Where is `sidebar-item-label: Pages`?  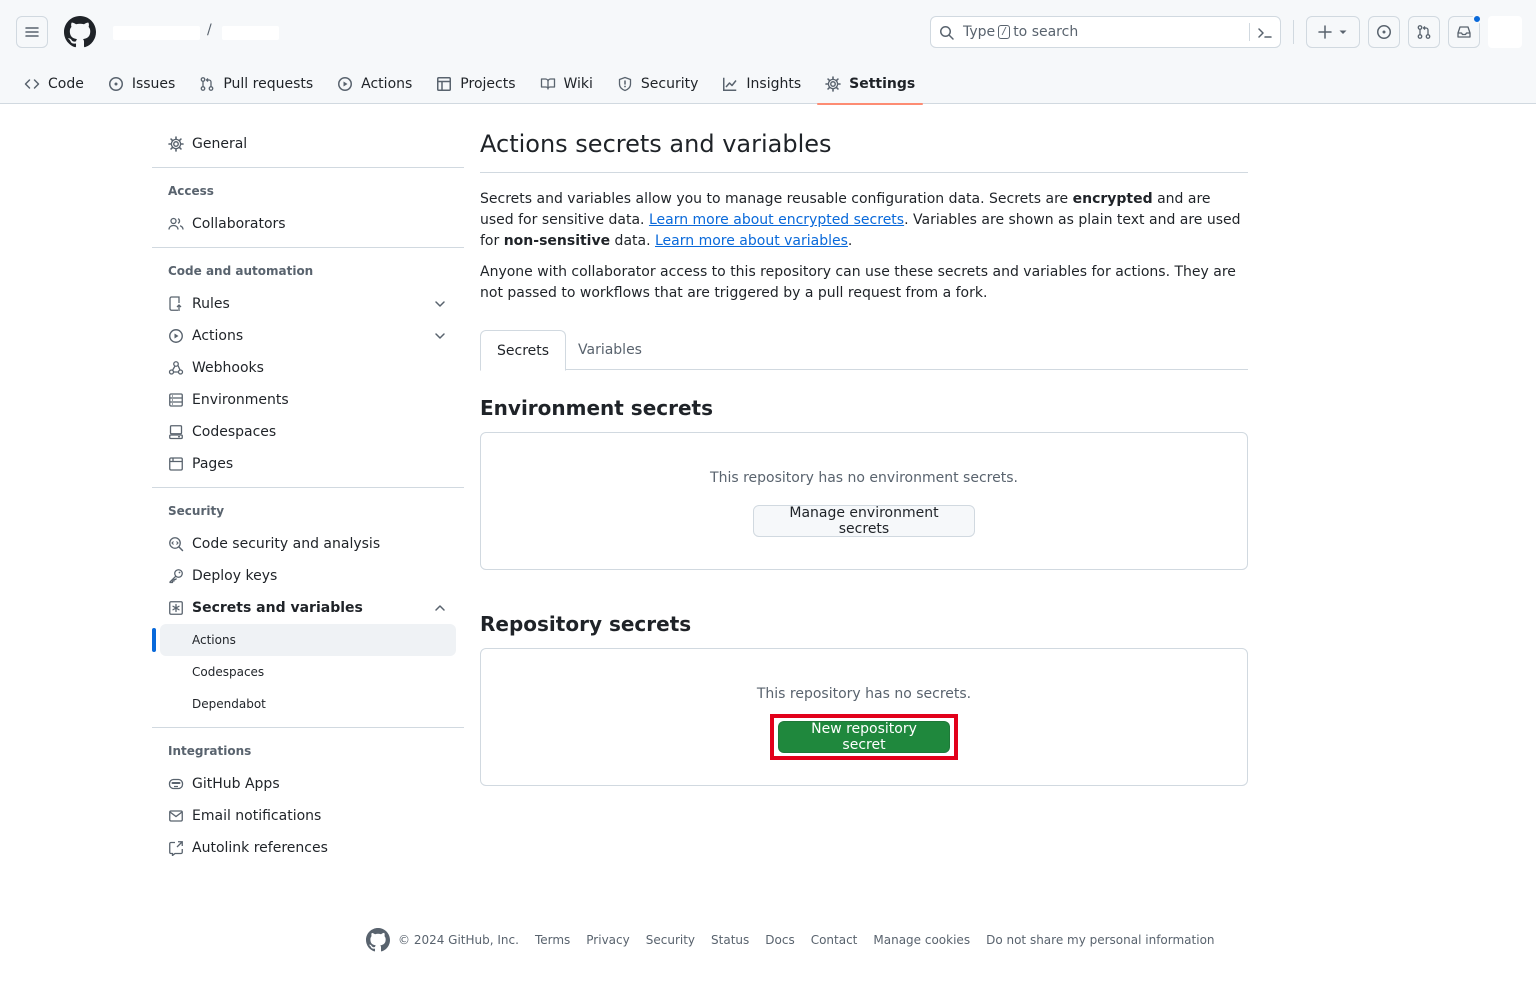
sidebar-item-label: Pages is located at coordinates (213, 464).